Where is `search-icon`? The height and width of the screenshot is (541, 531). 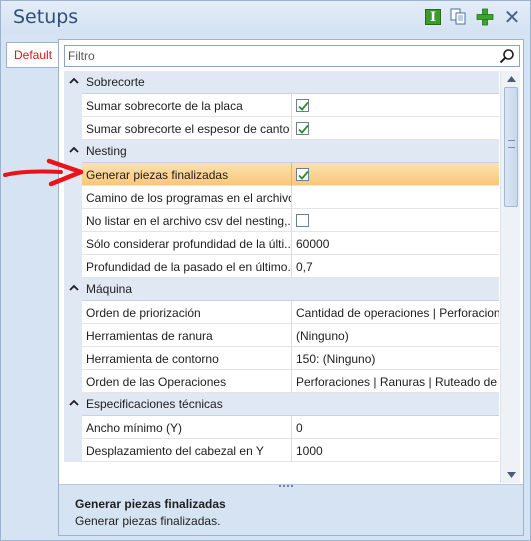 search-icon is located at coordinates (507, 56).